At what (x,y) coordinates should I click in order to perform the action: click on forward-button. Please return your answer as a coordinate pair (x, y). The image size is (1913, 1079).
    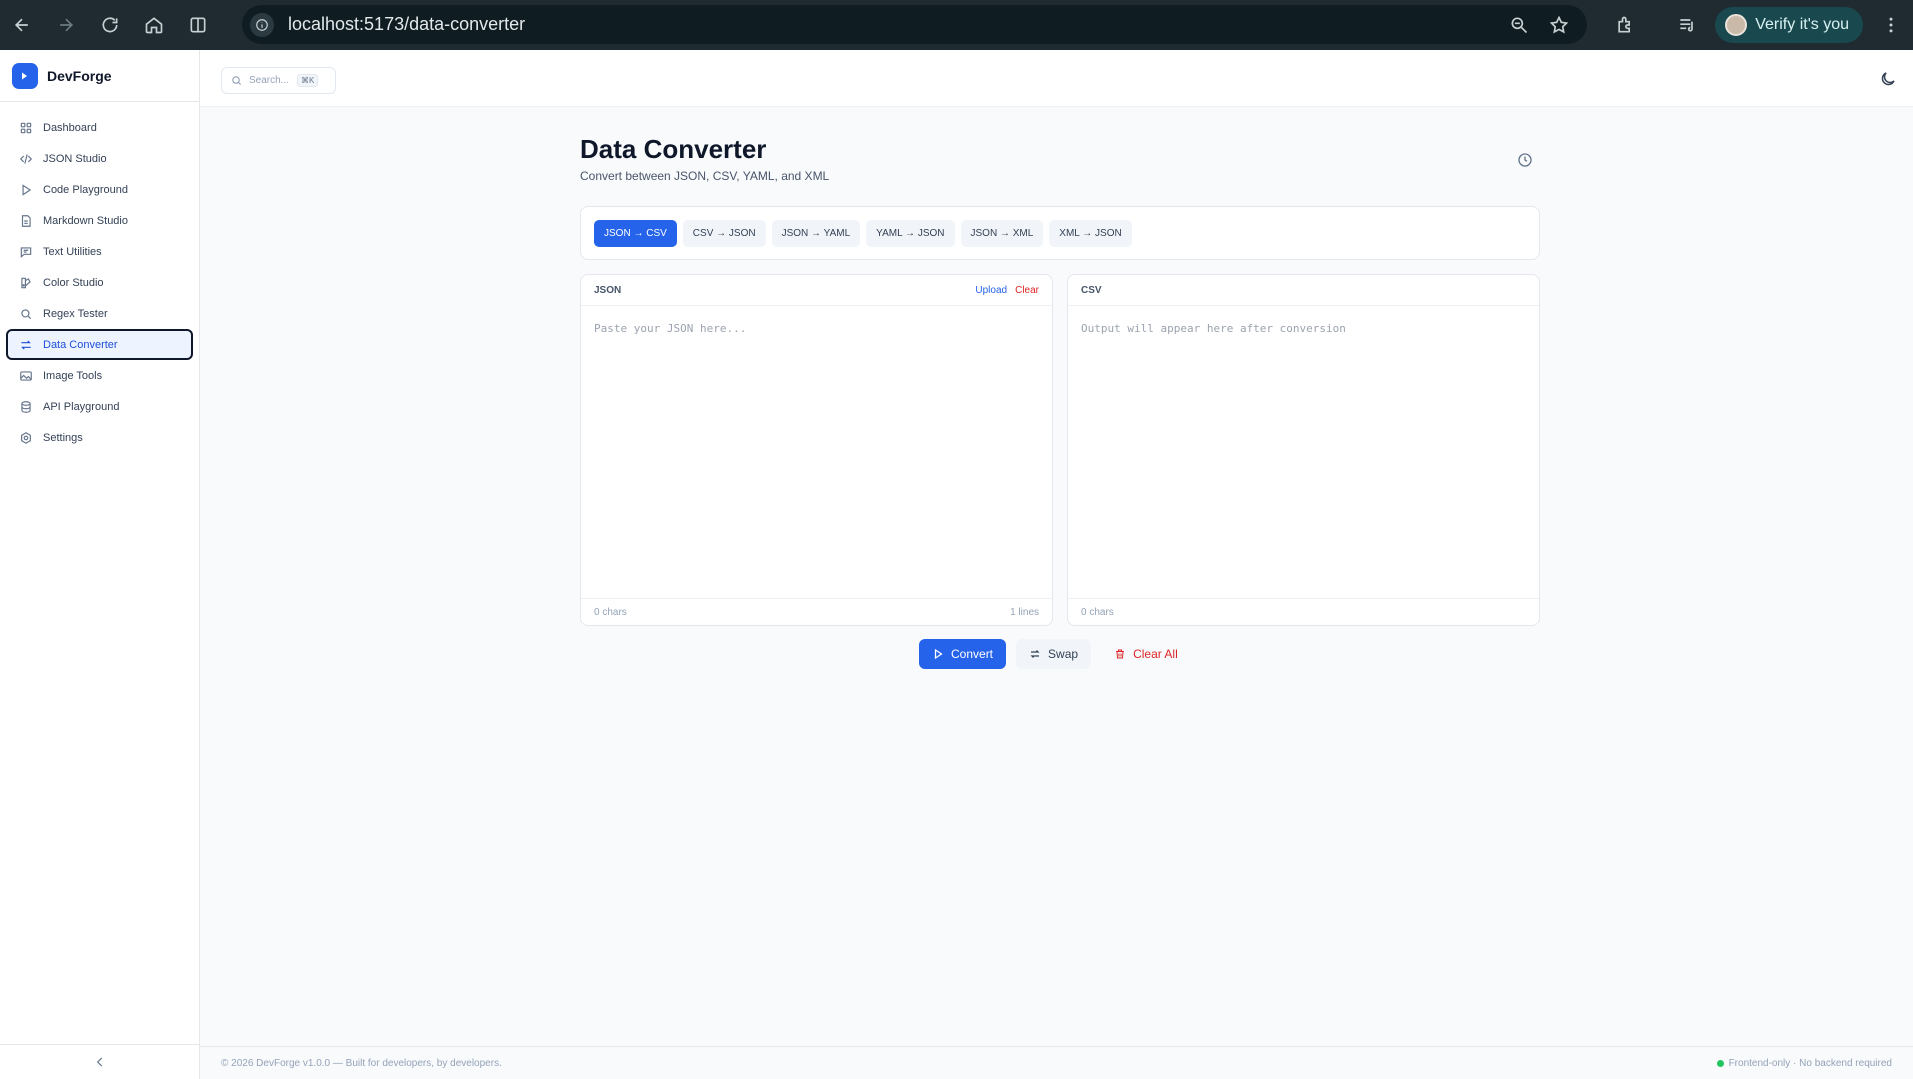
    Looking at the image, I should click on (66, 25).